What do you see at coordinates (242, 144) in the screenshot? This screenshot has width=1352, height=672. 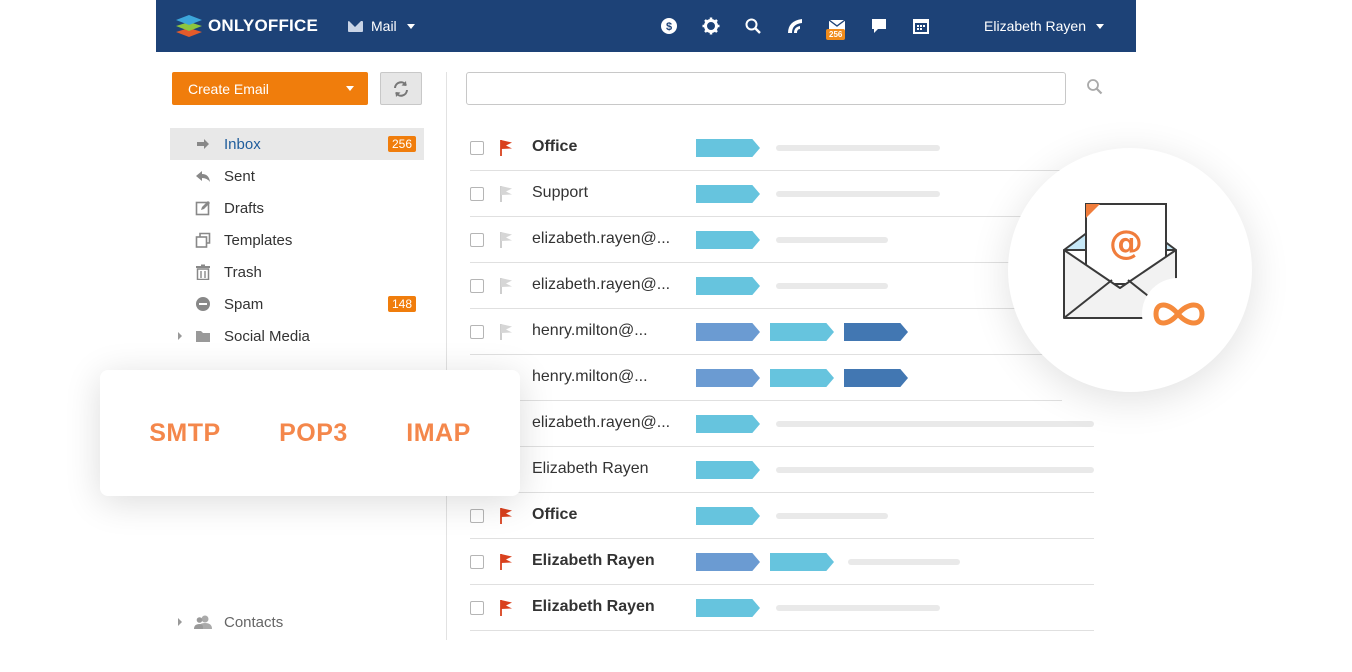 I see `folder-label: Inbox` at bounding box center [242, 144].